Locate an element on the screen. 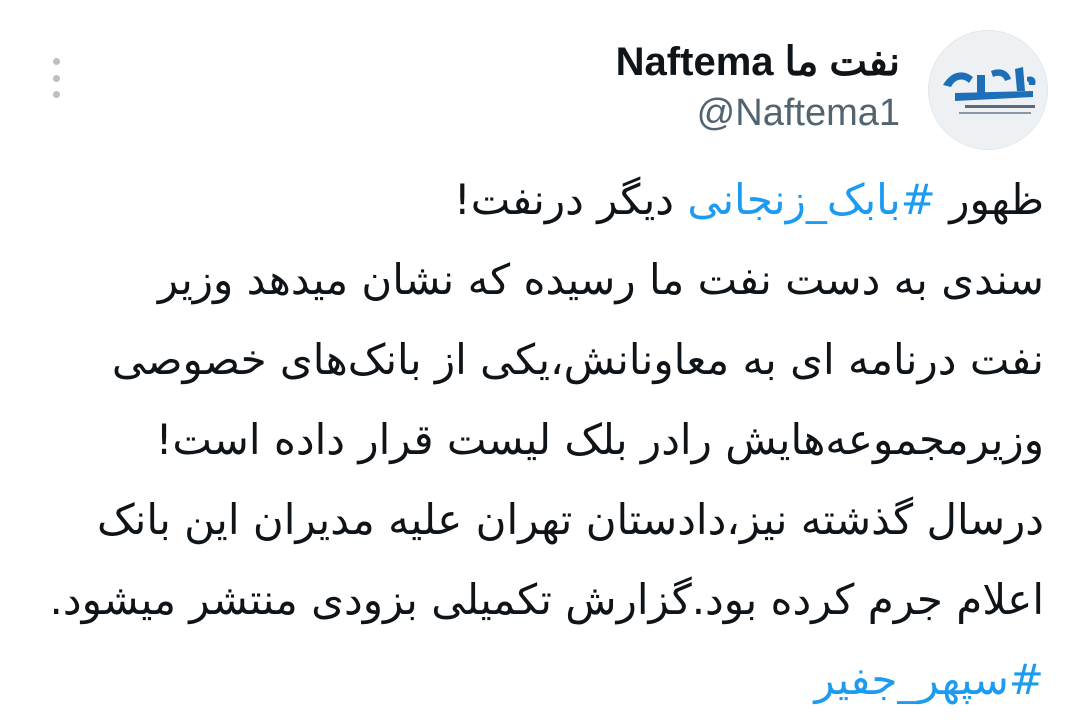 This screenshot has height=720, width=1080. author-info: نفت ما Naftema @Naftema1 is located at coordinates (758, 87).